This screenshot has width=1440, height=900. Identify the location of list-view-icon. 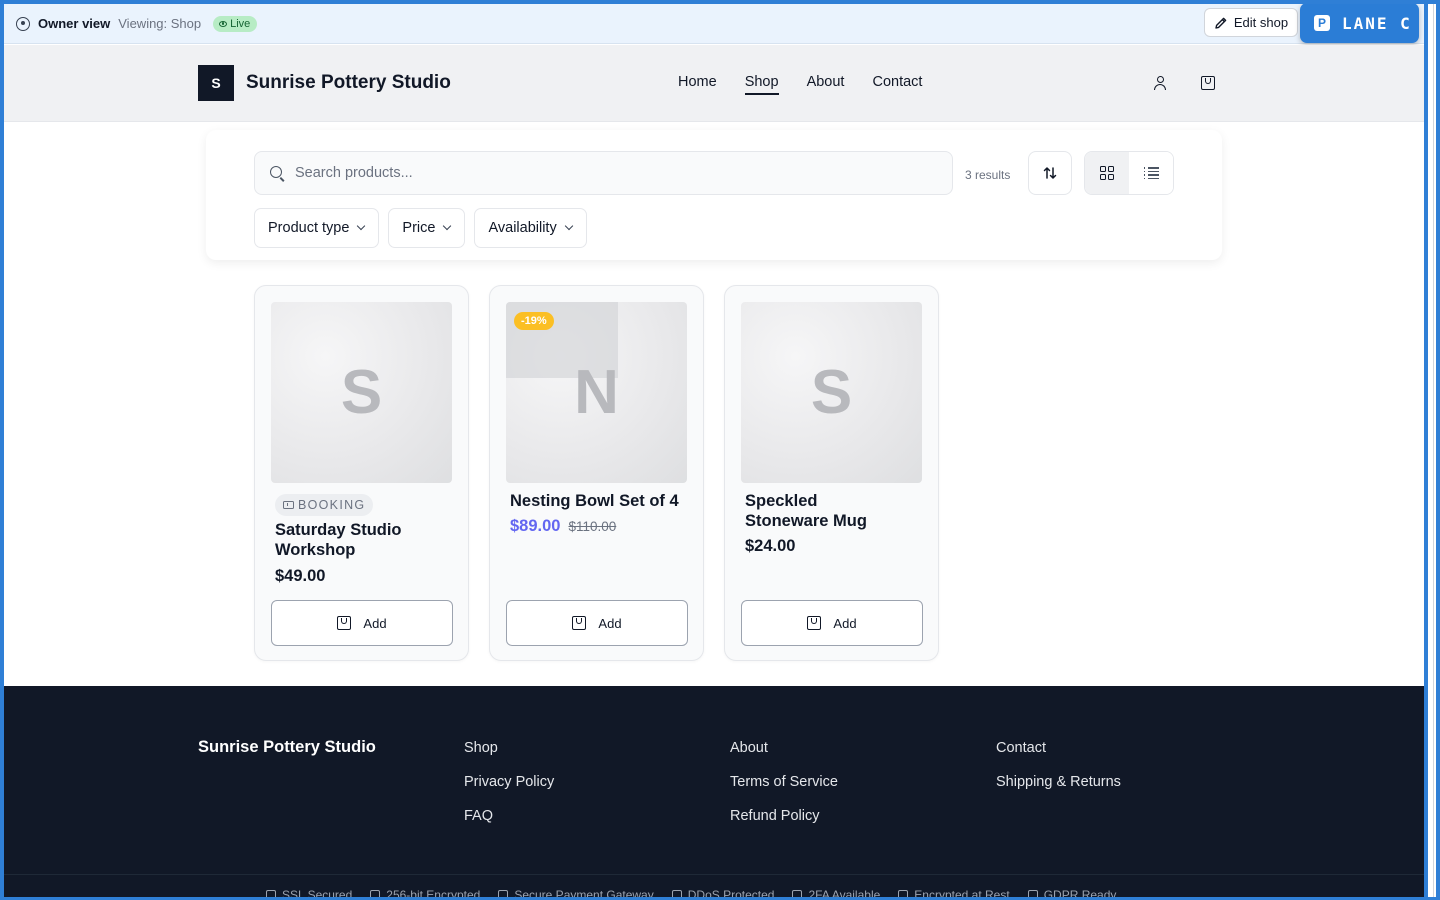
(1151, 173).